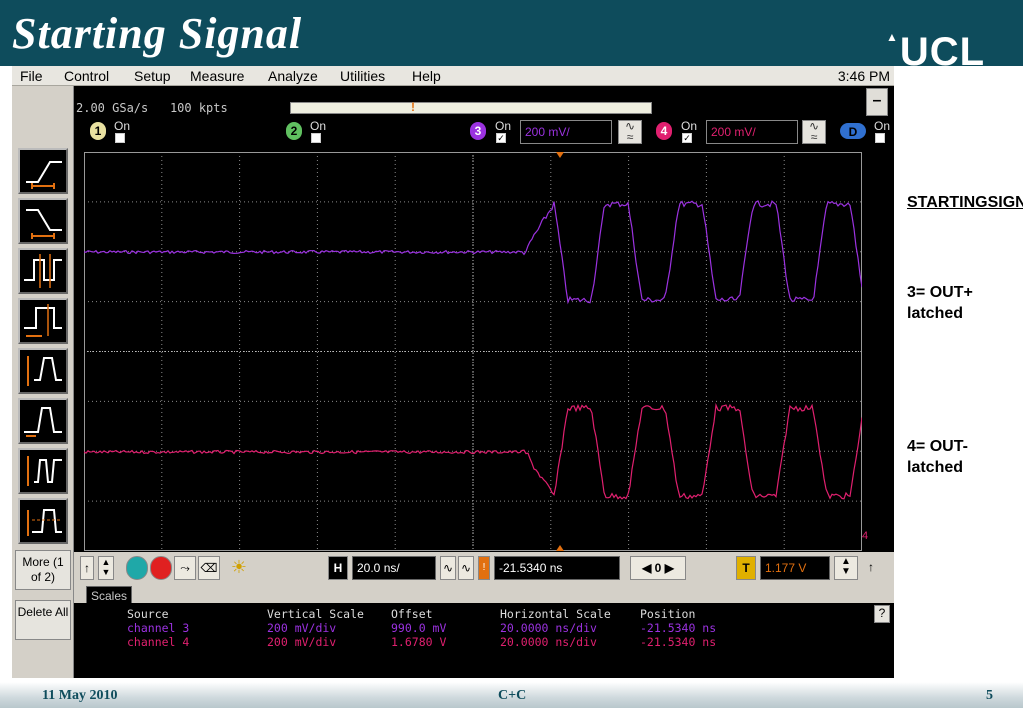  What do you see at coordinates (871, 568) in the screenshot?
I see `trigger-slope-icon: ↑` at bounding box center [871, 568].